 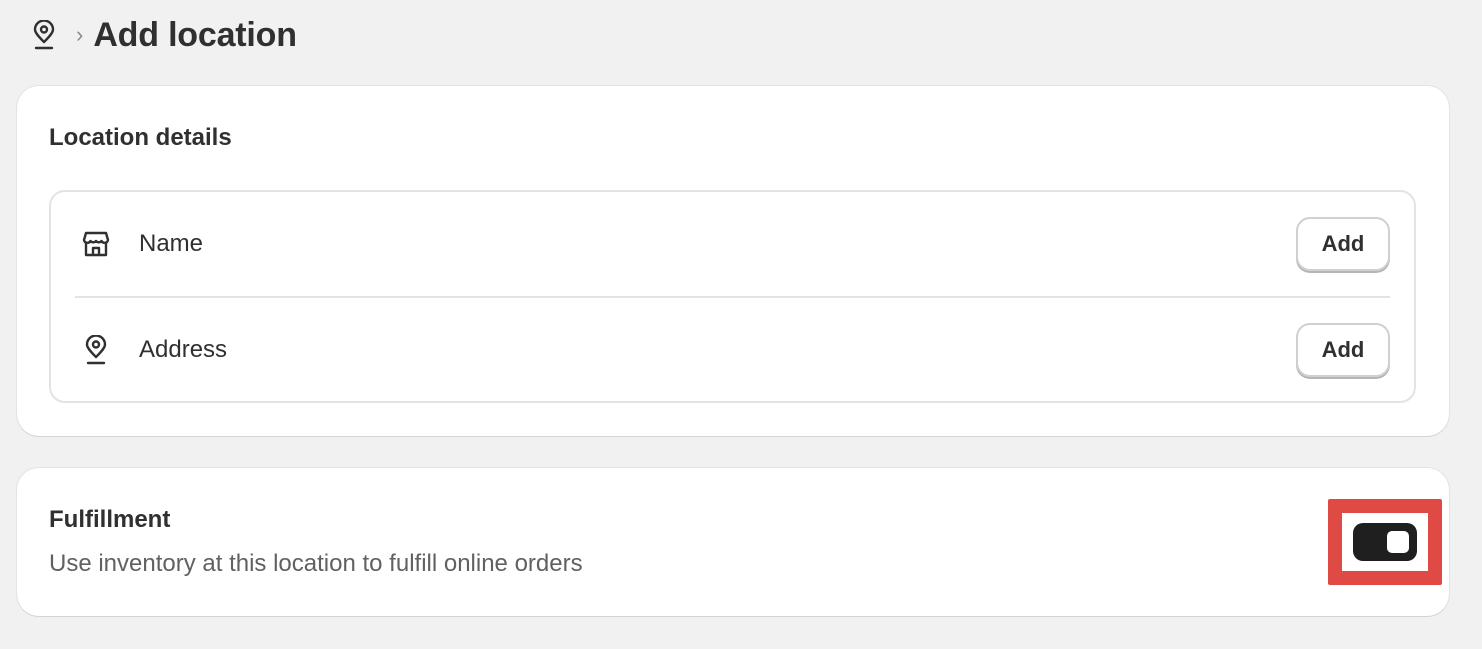 What do you see at coordinates (171, 243) in the screenshot?
I see `name-label: Name` at bounding box center [171, 243].